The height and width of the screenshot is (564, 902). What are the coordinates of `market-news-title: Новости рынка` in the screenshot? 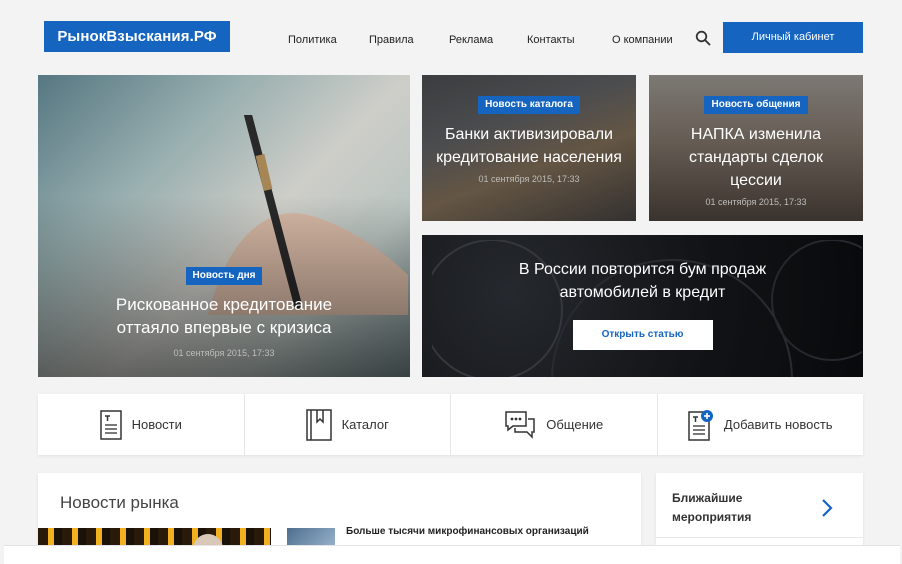 It's located at (119, 502).